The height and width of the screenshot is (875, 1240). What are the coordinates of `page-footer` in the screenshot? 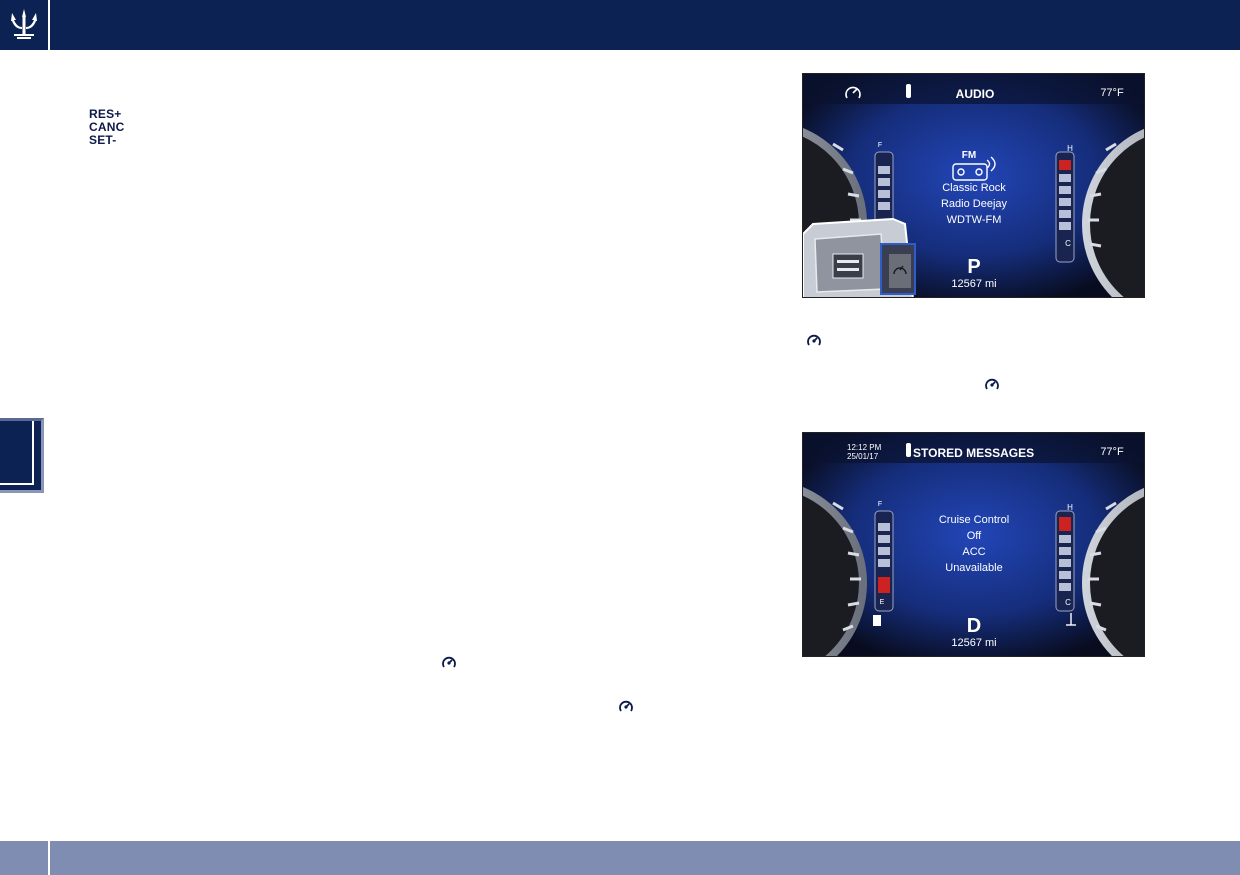 It's located at (620, 858).